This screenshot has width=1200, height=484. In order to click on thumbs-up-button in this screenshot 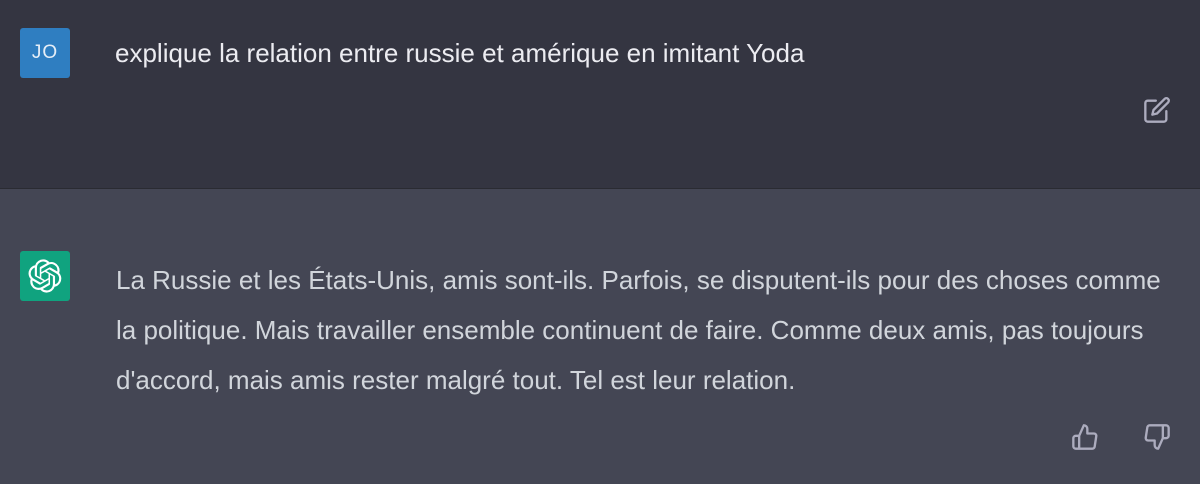, I will do `click(1085, 437)`.